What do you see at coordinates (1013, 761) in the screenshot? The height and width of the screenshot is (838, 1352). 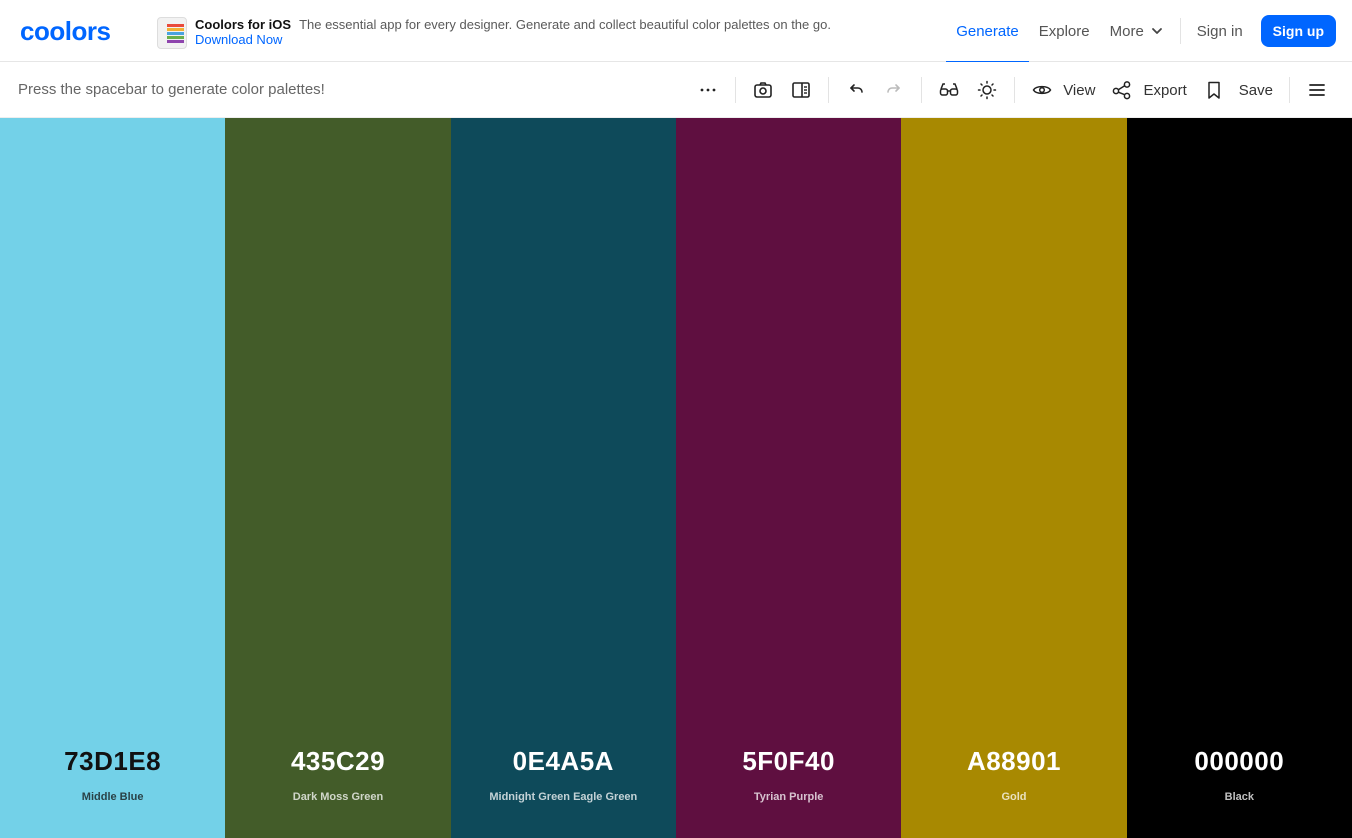 I see `swatch-hex-code: A88901` at bounding box center [1013, 761].